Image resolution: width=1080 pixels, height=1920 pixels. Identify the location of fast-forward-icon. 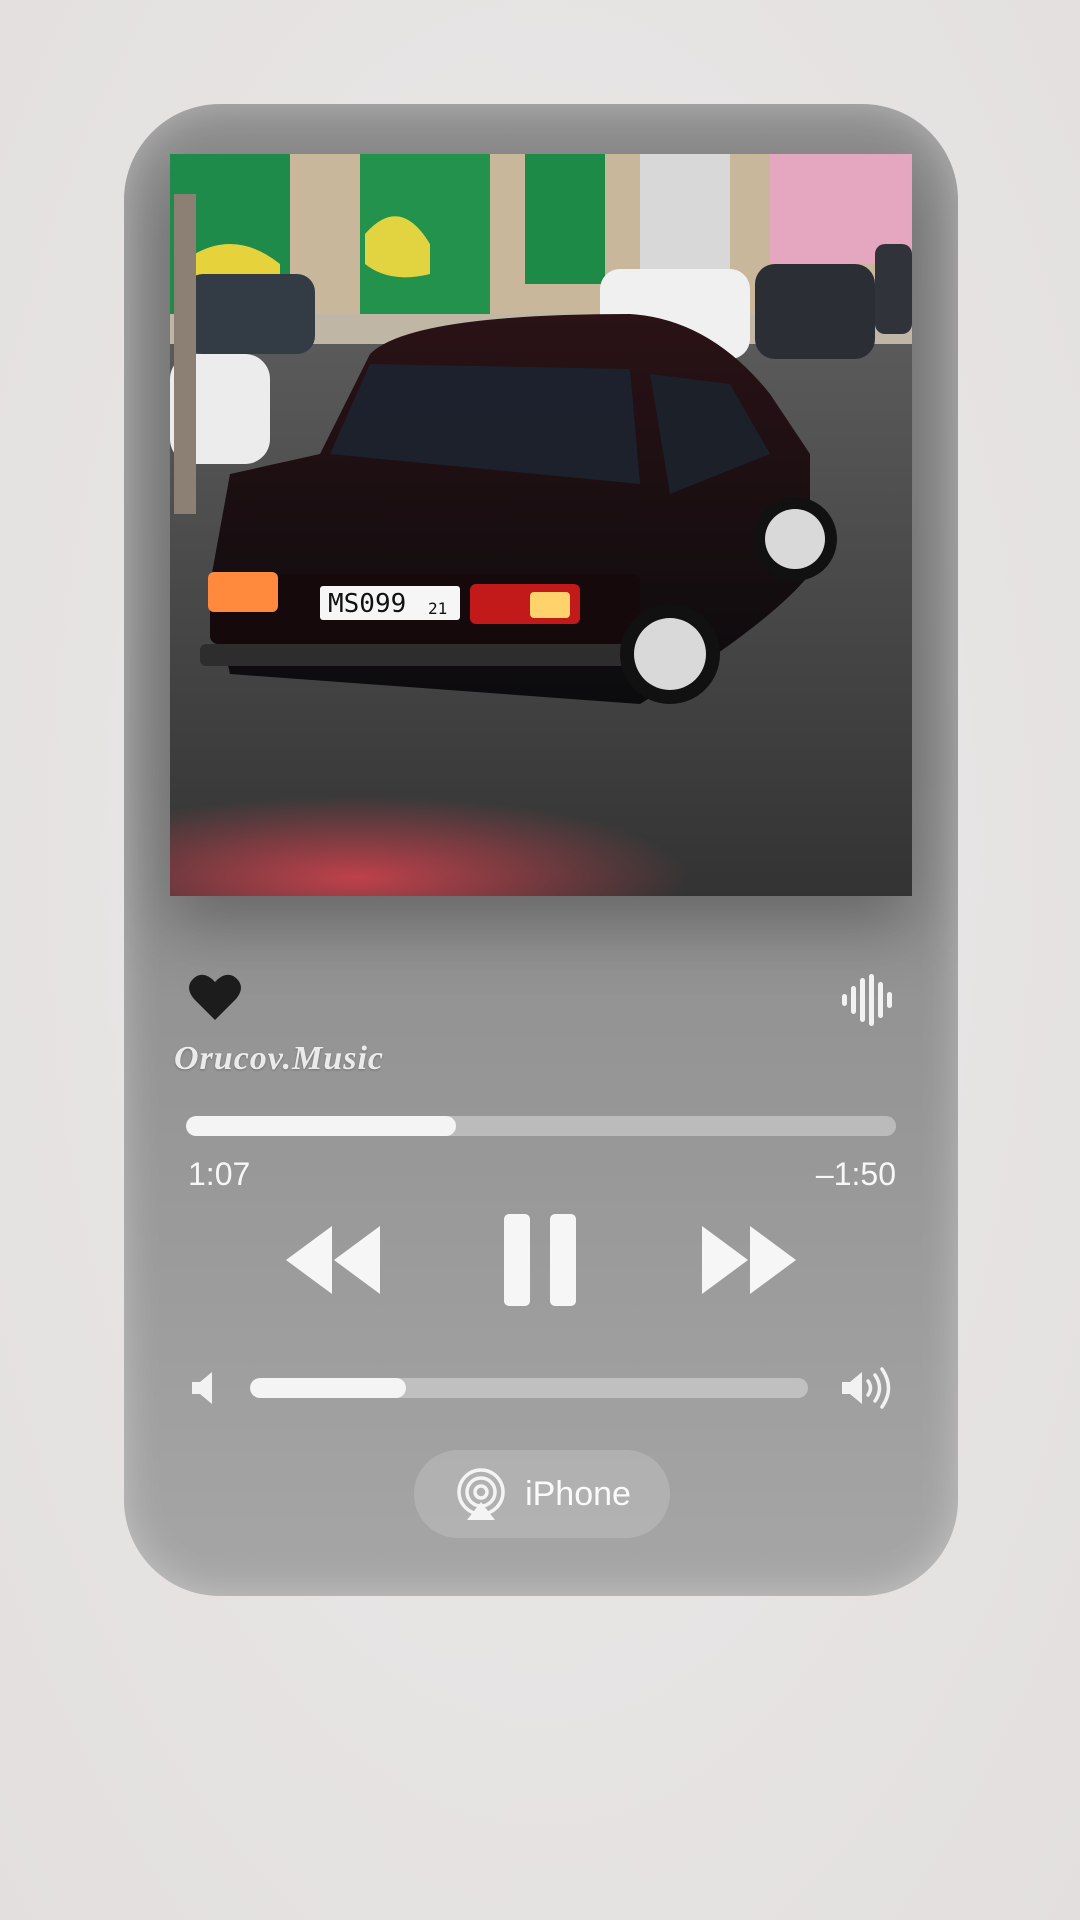
(749, 1260).